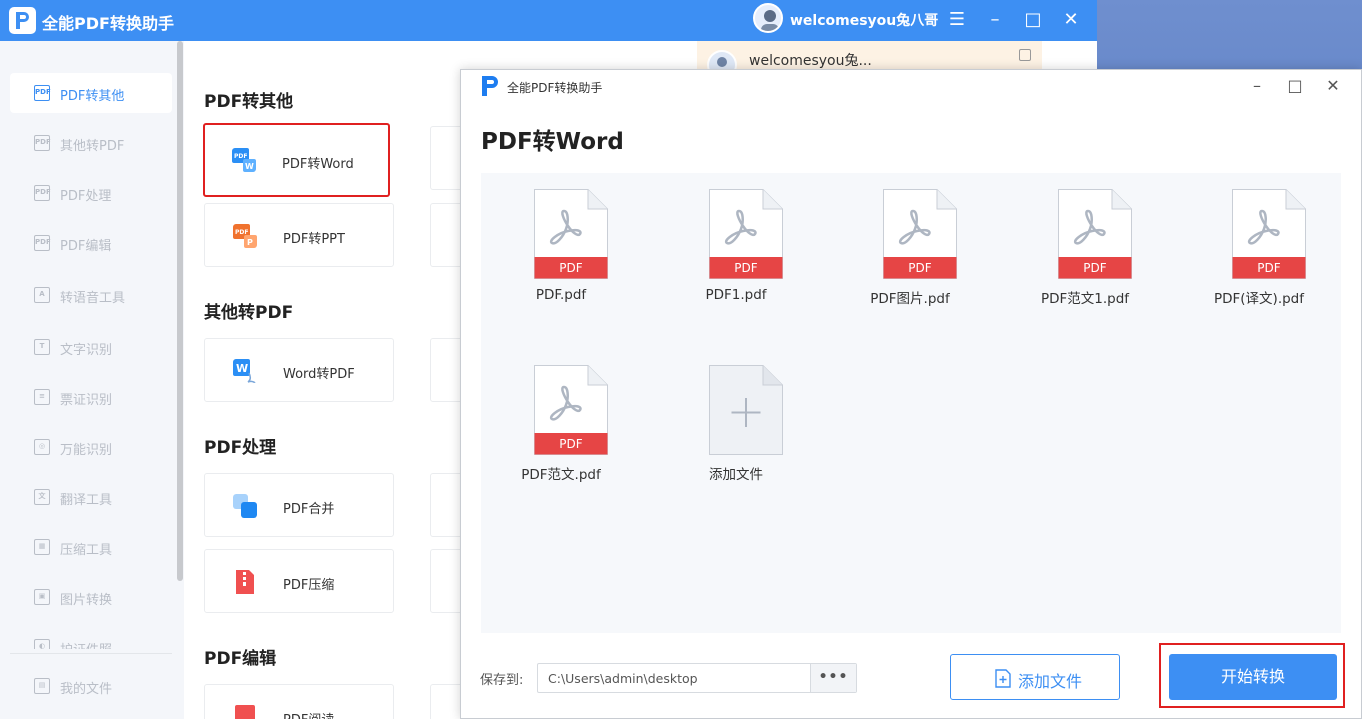 This screenshot has width=1362, height=719. What do you see at coordinates (86, 600) in the screenshot?
I see `sidebar-item-label: 图片转换` at bounding box center [86, 600].